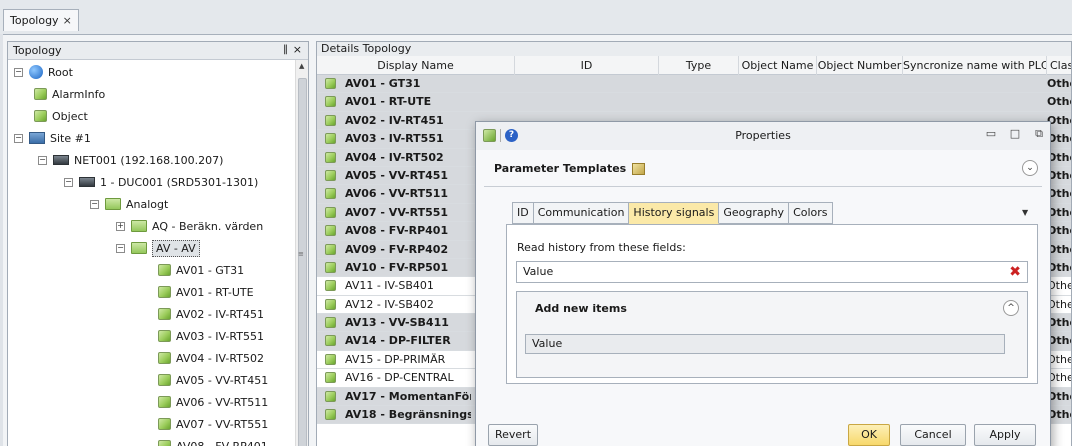  What do you see at coordinates (222, 380) in the screenshot?
I see `tree-node-label: AV05 - VV-RT451` at bounding box center [222, 380].